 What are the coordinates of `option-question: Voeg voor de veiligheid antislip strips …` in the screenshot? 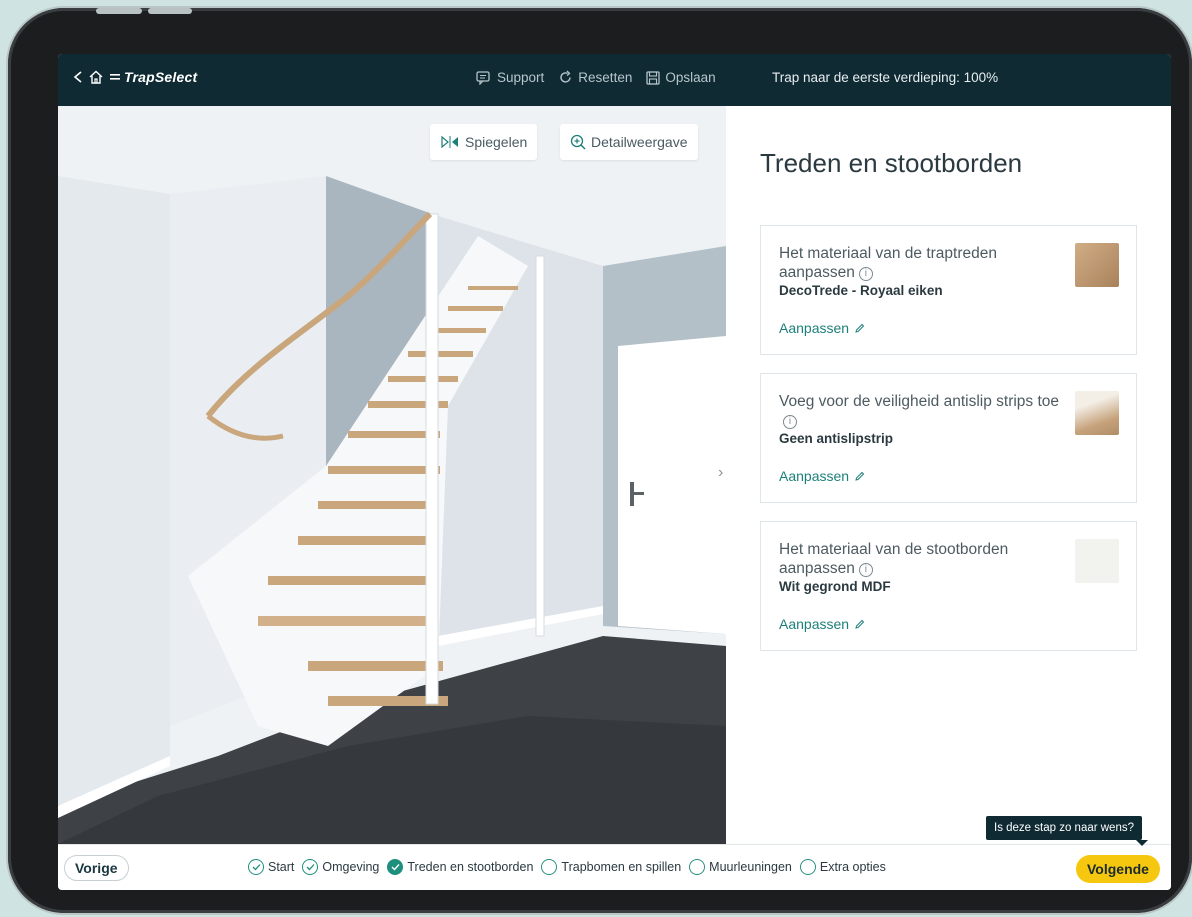 It's located at (919, 401).